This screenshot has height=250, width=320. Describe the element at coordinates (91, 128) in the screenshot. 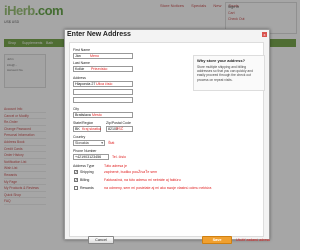

I see `state-note: Kraj skratka` at that location.